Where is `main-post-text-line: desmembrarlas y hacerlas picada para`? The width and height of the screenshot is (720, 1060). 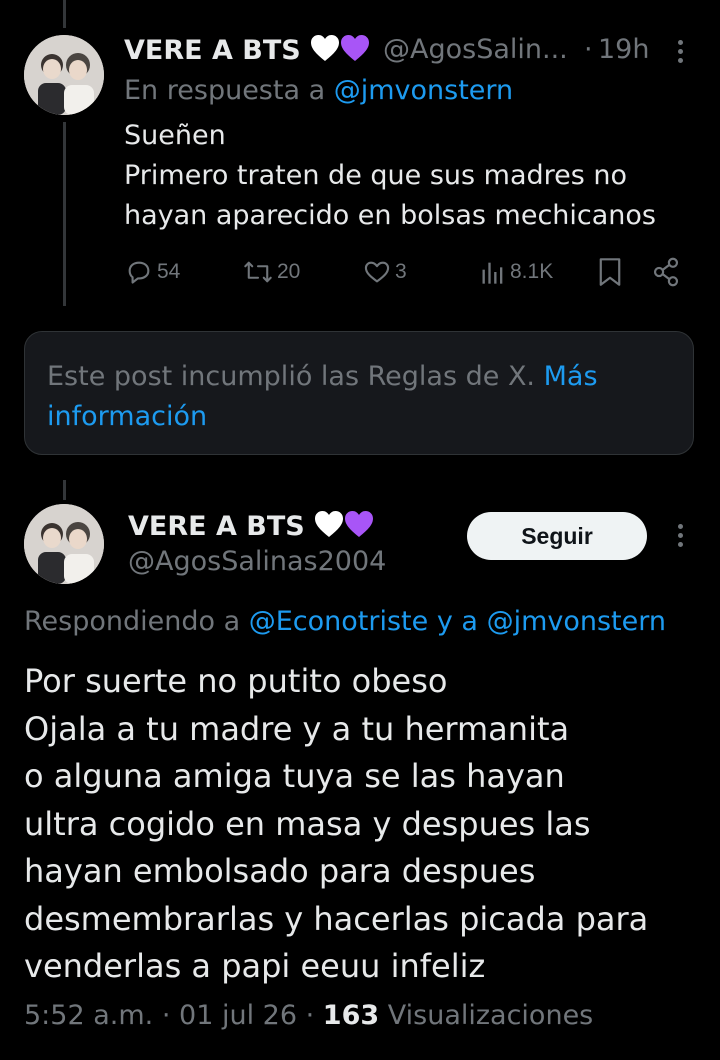
main-post-text-line: desmembrarlas y hacerlas picada para is located at coordinates (336, 918).